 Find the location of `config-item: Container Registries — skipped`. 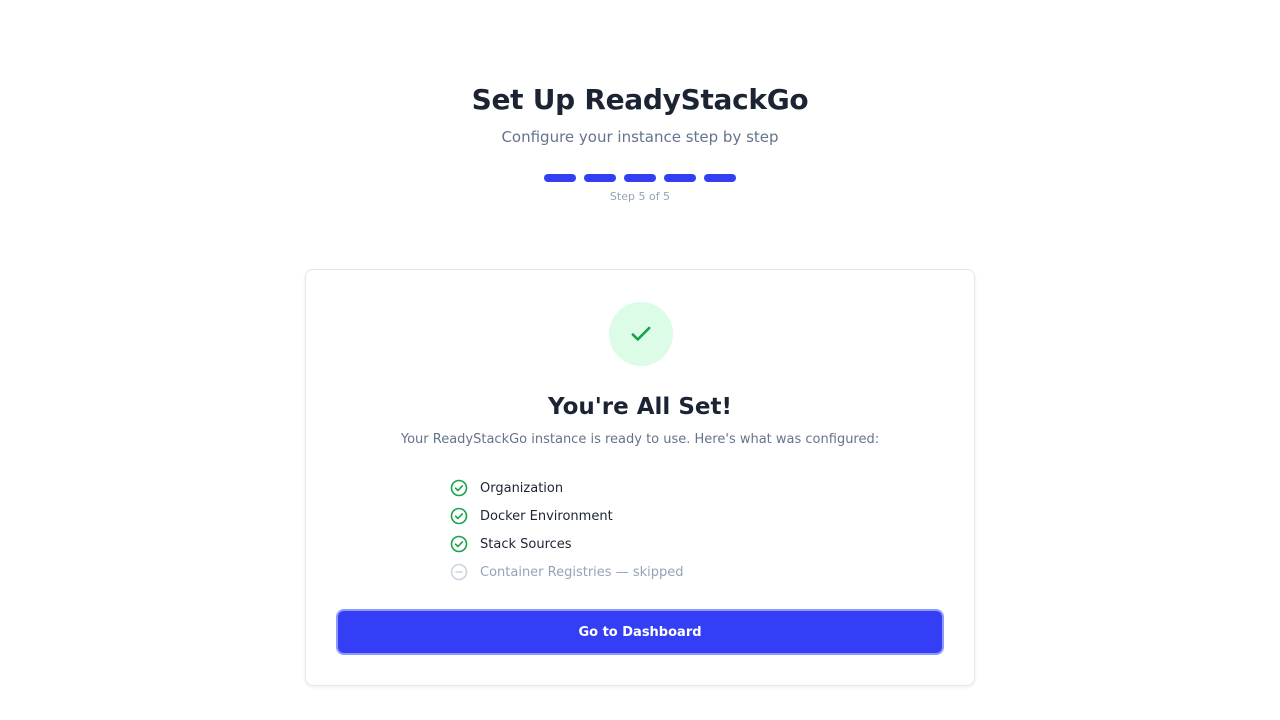

config-item: Container Registries — skipped is located at coordinates (567, 572).